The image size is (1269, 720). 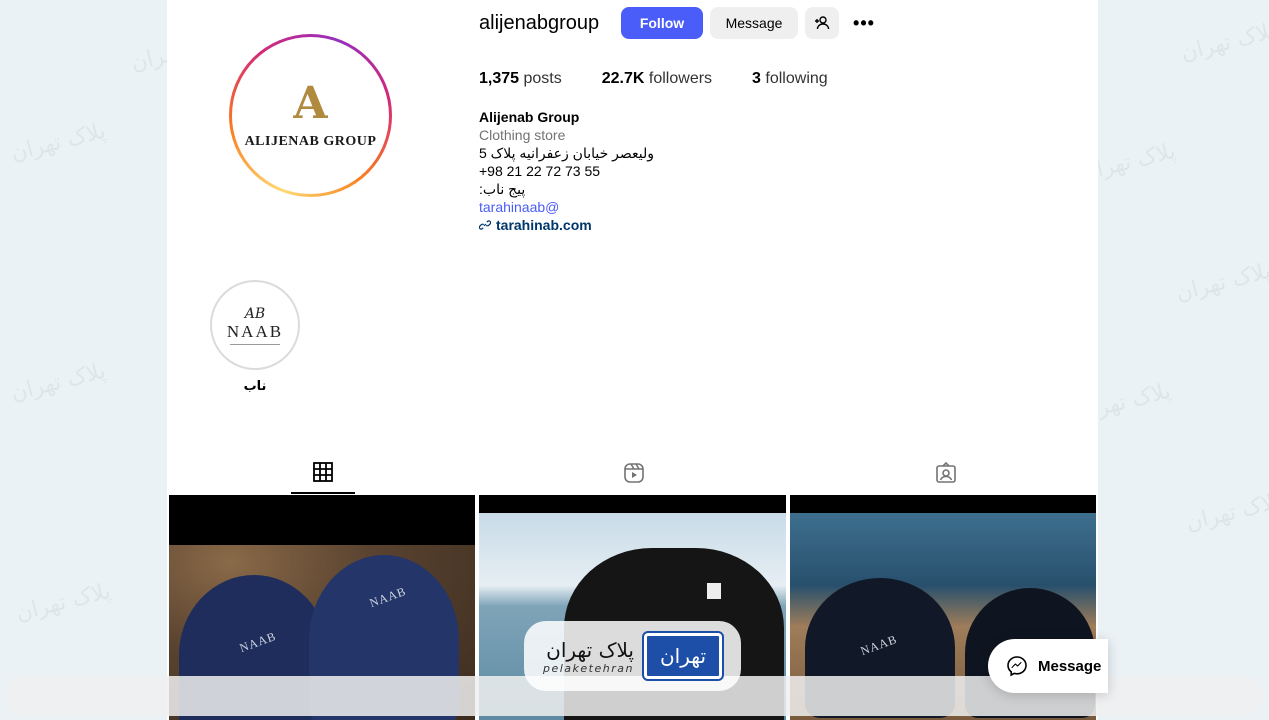 I want to click on bio-mention-link: tarahinaab@, so click(x=566, y=207).